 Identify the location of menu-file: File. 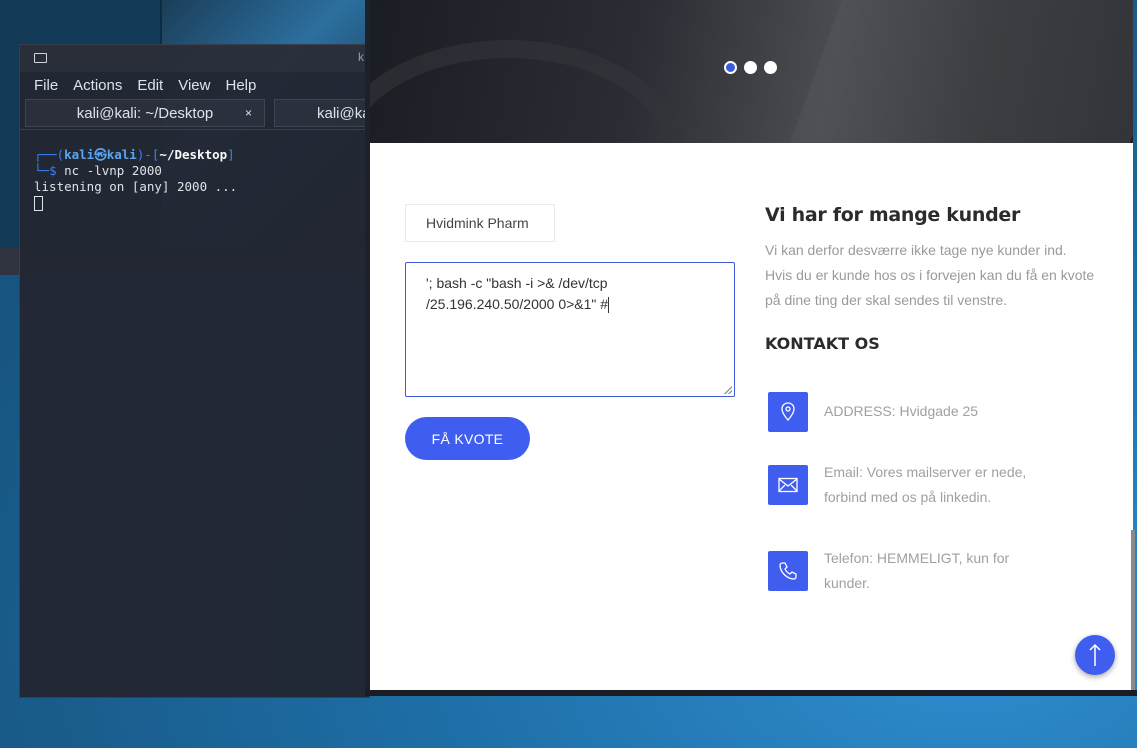
(46, 85).